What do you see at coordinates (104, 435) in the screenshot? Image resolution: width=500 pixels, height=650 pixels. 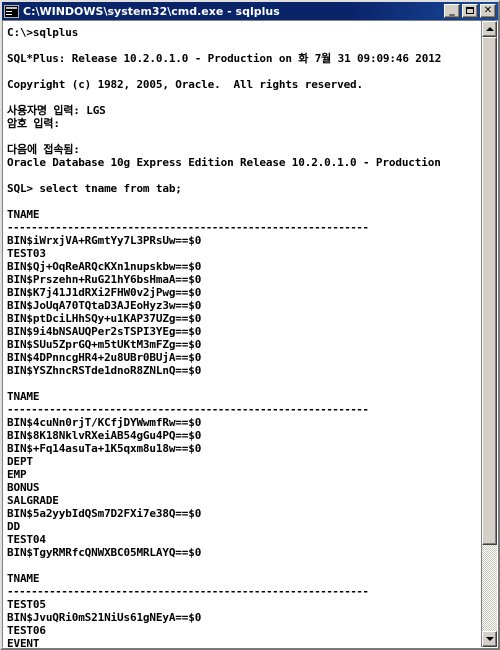 I see `console-line: BIN$8K18NklvRXeiAB54gGu4PQ==$0` at bounding box center [104, 435].